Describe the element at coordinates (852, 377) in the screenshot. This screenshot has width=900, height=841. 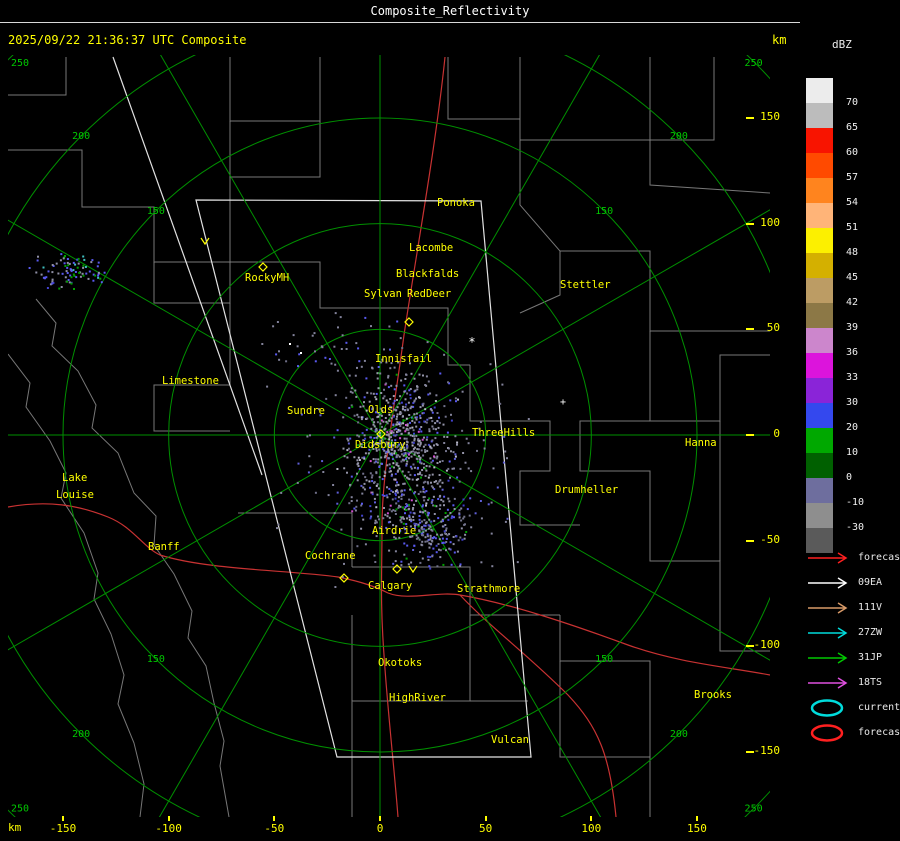
I see `color-scale-value: 33` at that location.